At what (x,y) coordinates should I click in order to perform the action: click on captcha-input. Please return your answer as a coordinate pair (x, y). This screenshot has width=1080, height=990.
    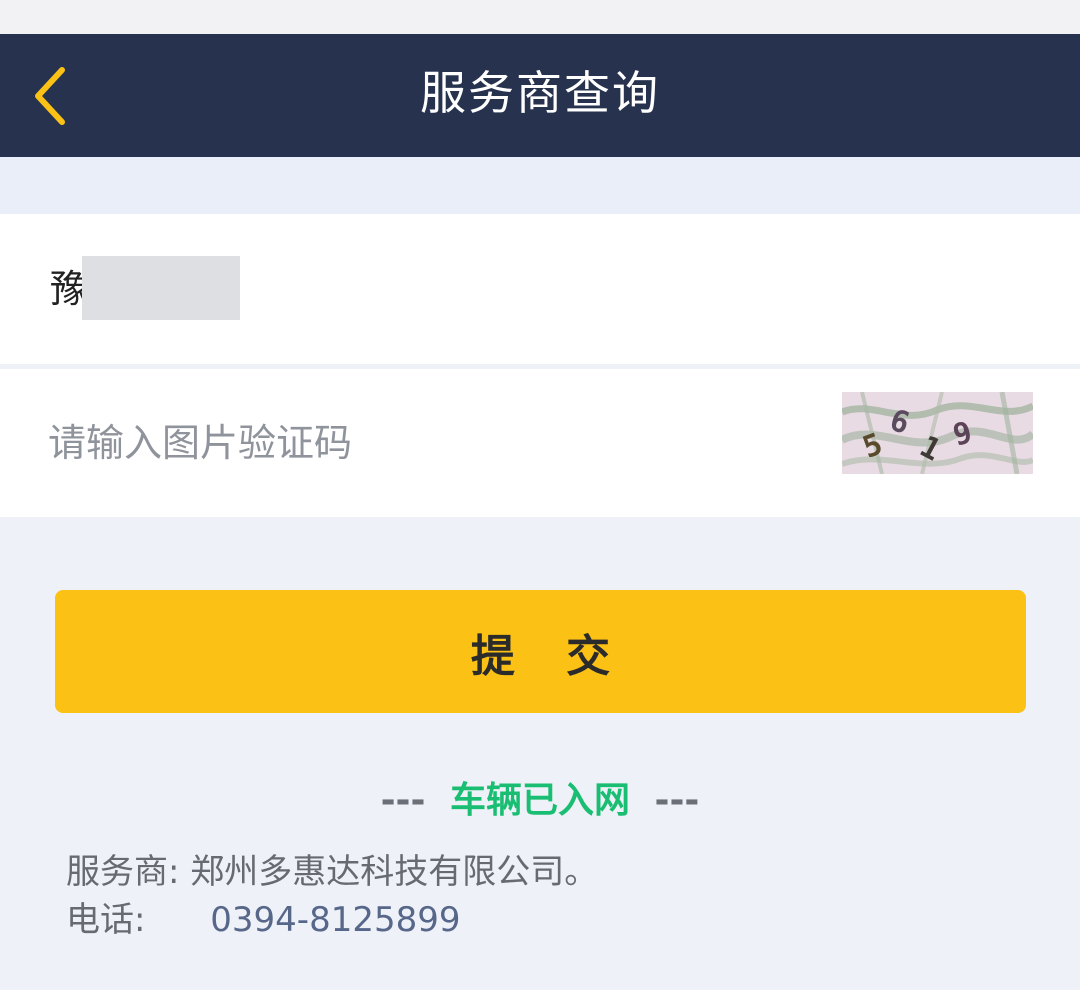
    Looking at the image, I should click on (428, 443).